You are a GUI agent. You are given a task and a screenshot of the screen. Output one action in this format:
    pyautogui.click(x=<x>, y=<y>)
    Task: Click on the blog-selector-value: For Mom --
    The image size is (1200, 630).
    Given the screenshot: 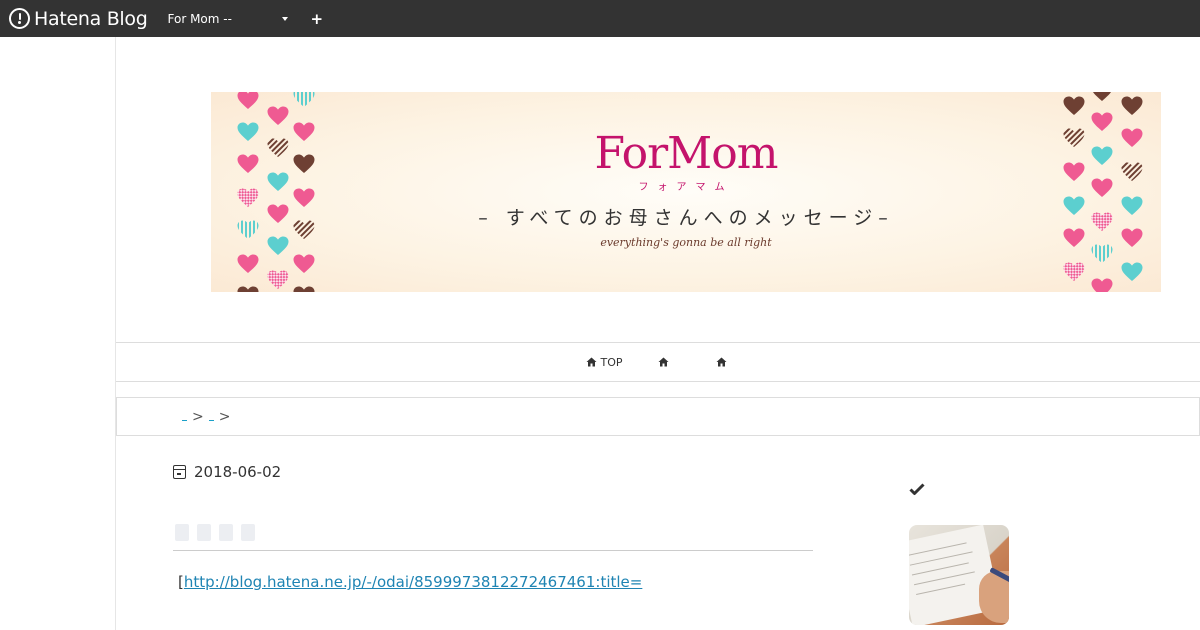 What is the action you would take?
    pyautogui.click(x=199, y=18)
    